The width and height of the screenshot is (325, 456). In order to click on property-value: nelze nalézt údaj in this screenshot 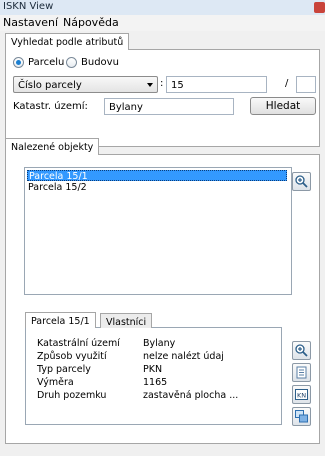, I will do `click(183, 356)`.